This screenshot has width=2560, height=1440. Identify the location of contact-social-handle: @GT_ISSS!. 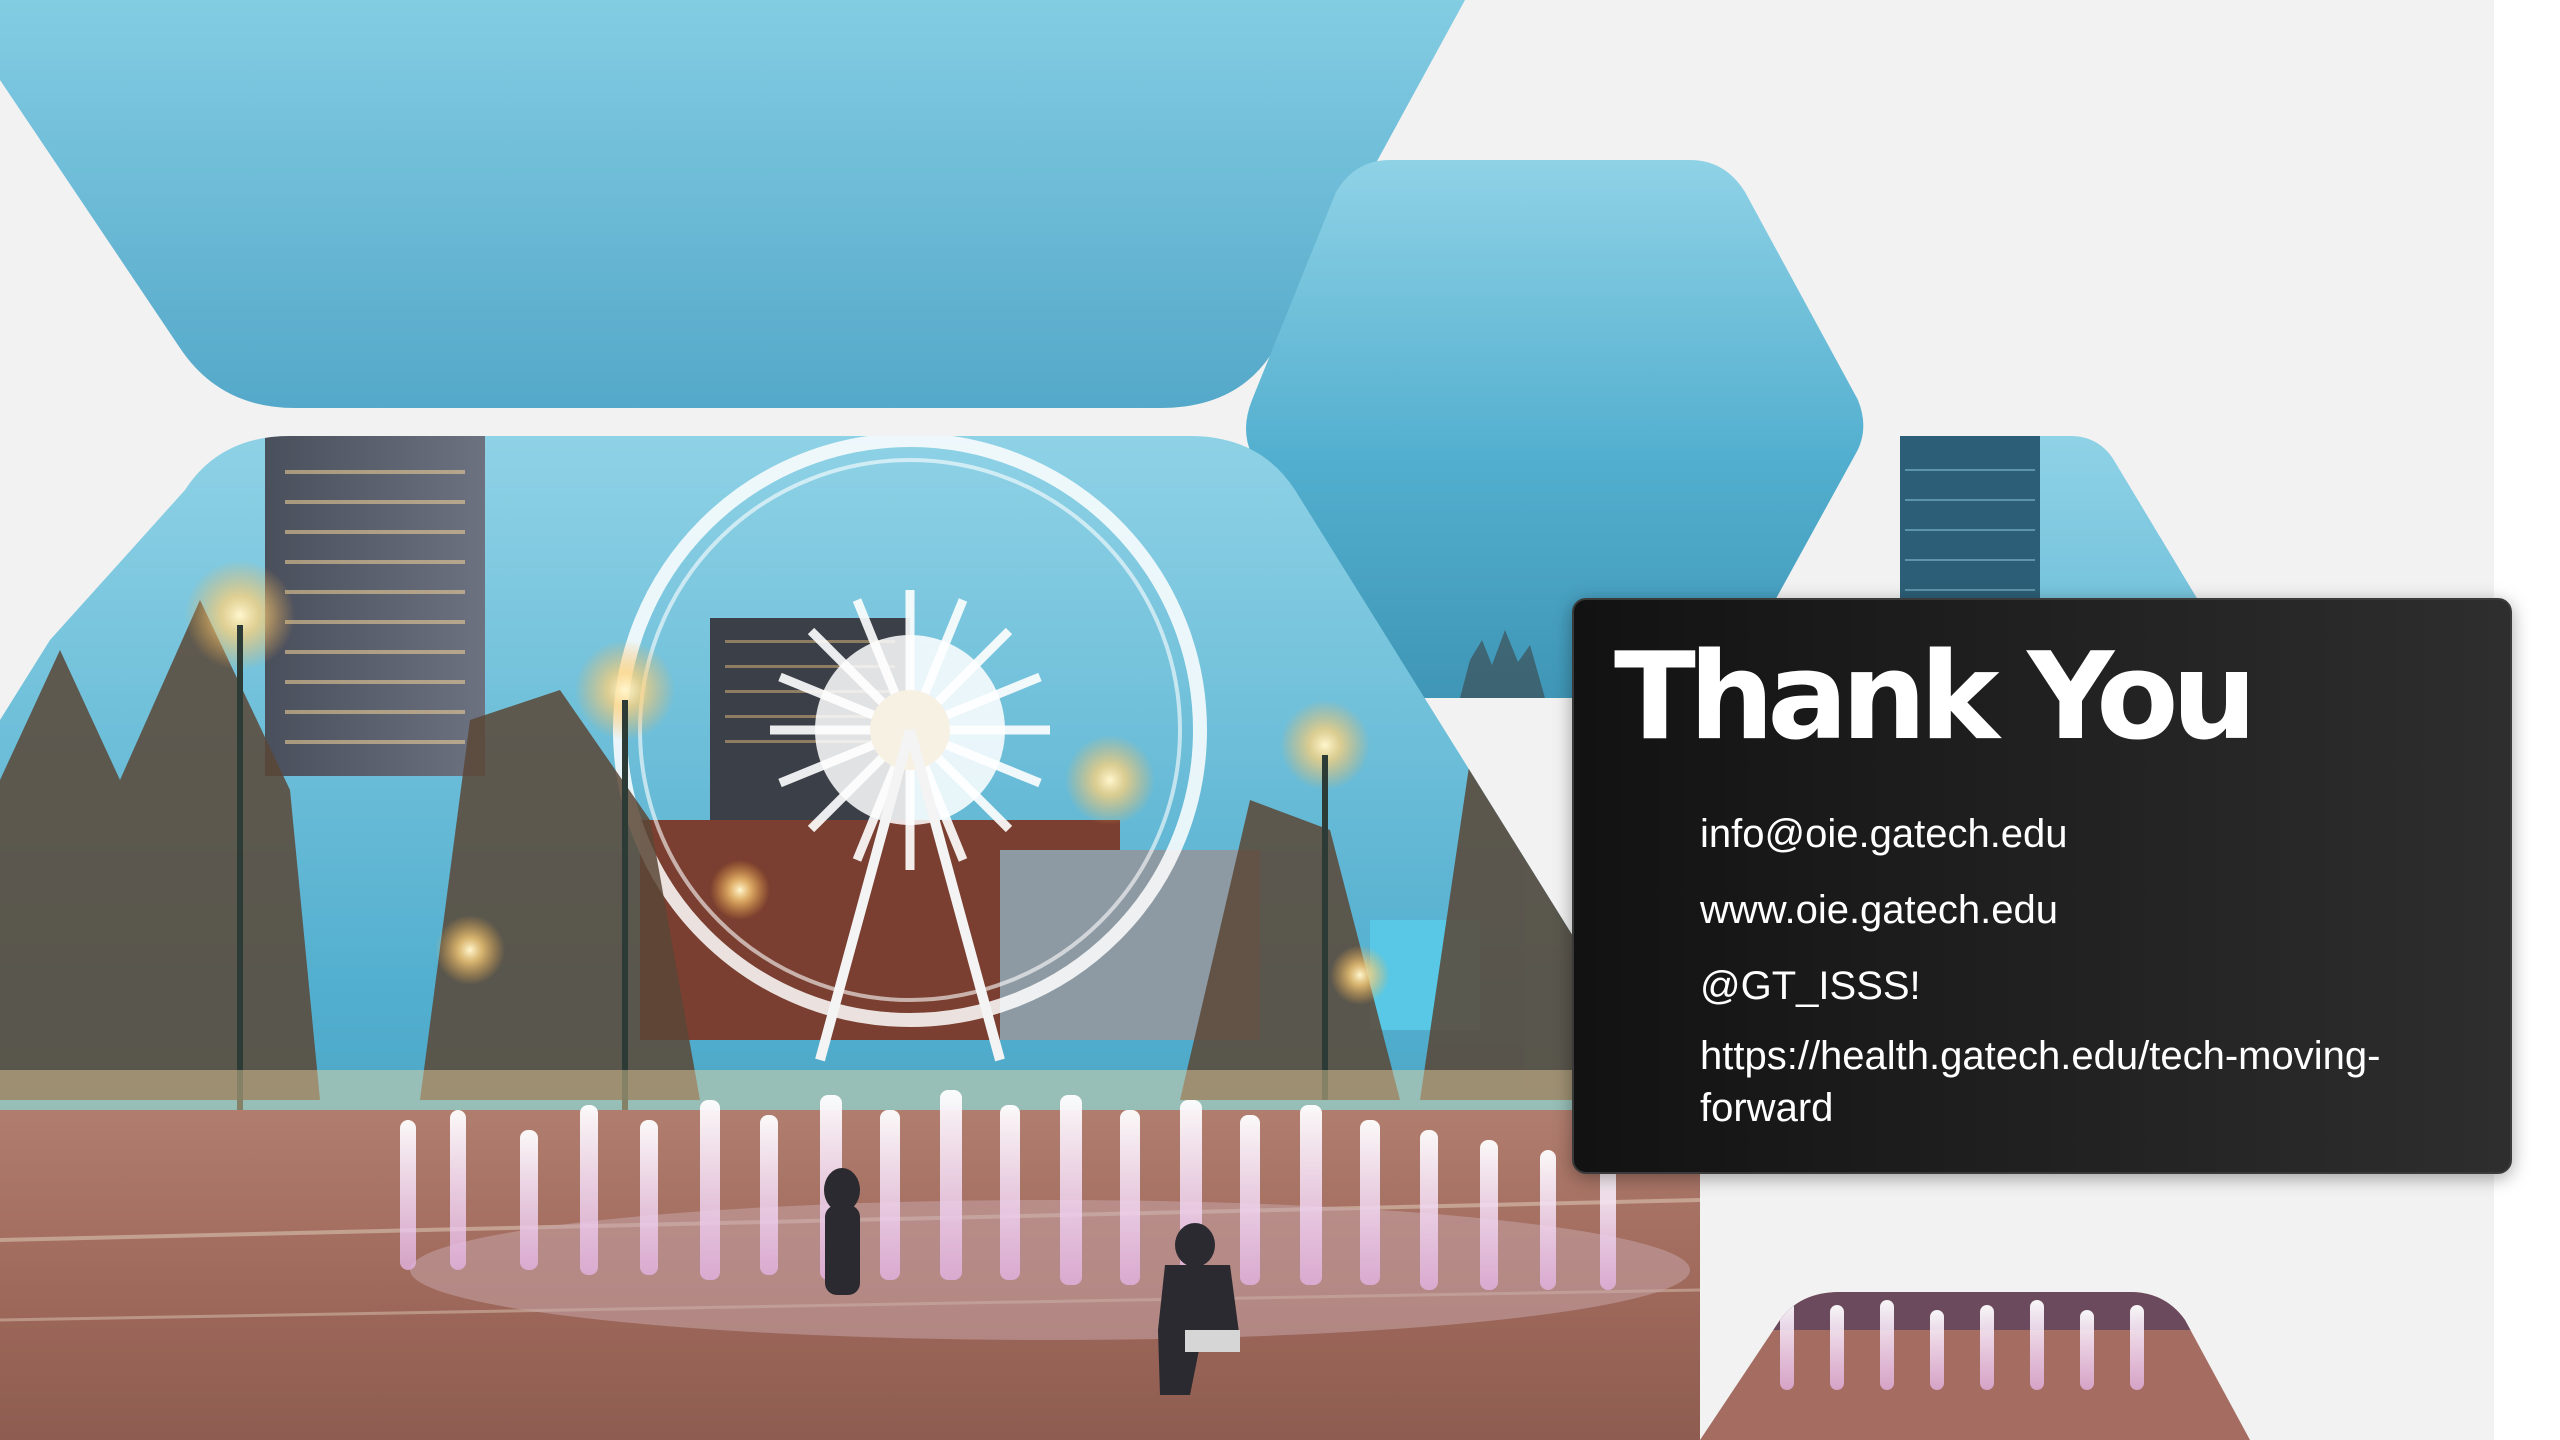
(2080, 986).